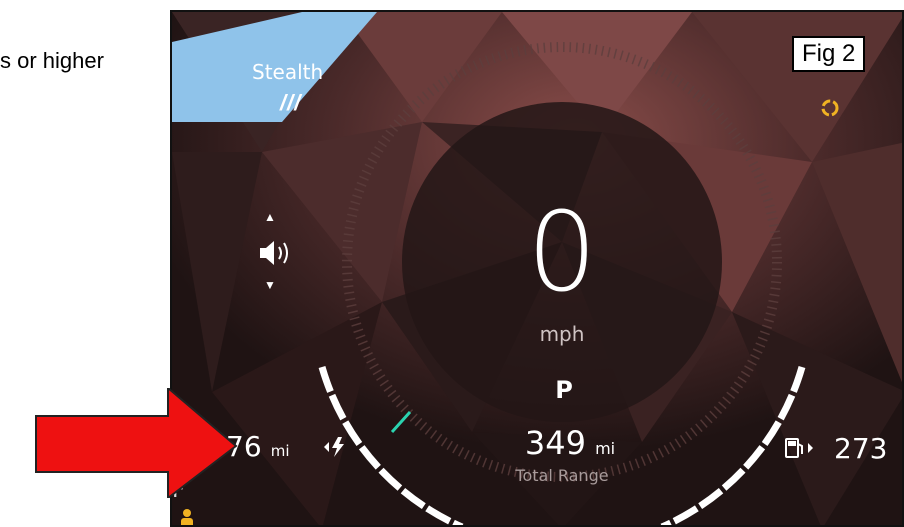 The height and width of the screenshot is (527, 904). I want to click on speed-unit: mph, so click(562, 334).